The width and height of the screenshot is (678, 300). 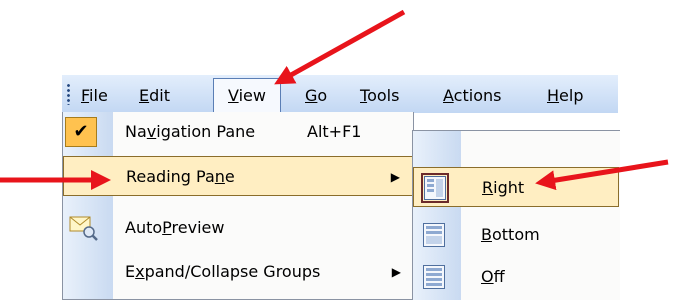 What do you see at coordinates (223, 271) in the screenshot?
I see `expand-collapse-groups-label: Expand/Collapse Groups` at bounding box center [223, 271].